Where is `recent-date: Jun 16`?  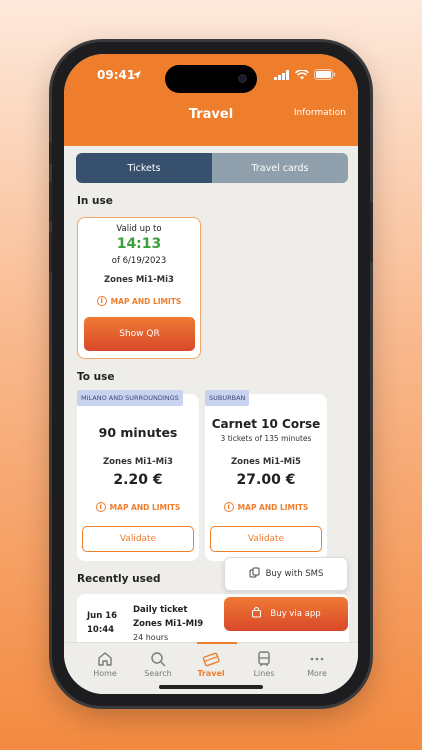
recent-date: Jun 16 is located at coordinates (102, 616).